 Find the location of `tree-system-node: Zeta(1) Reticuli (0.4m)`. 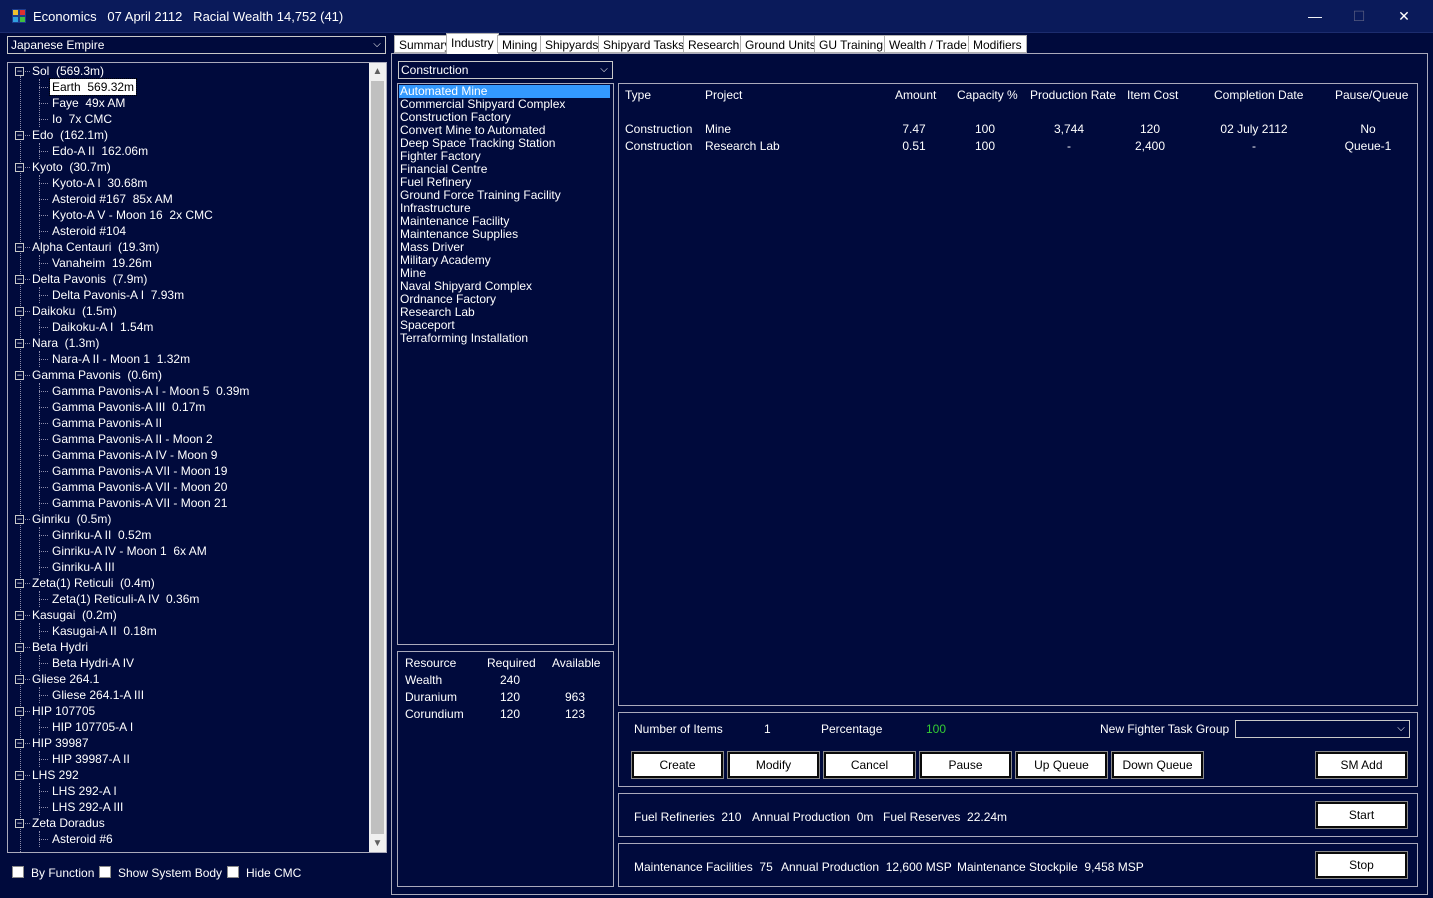

tree-system-node: Zeta(1) Reticuli (0.4m) is located at coordinates (93, 583).